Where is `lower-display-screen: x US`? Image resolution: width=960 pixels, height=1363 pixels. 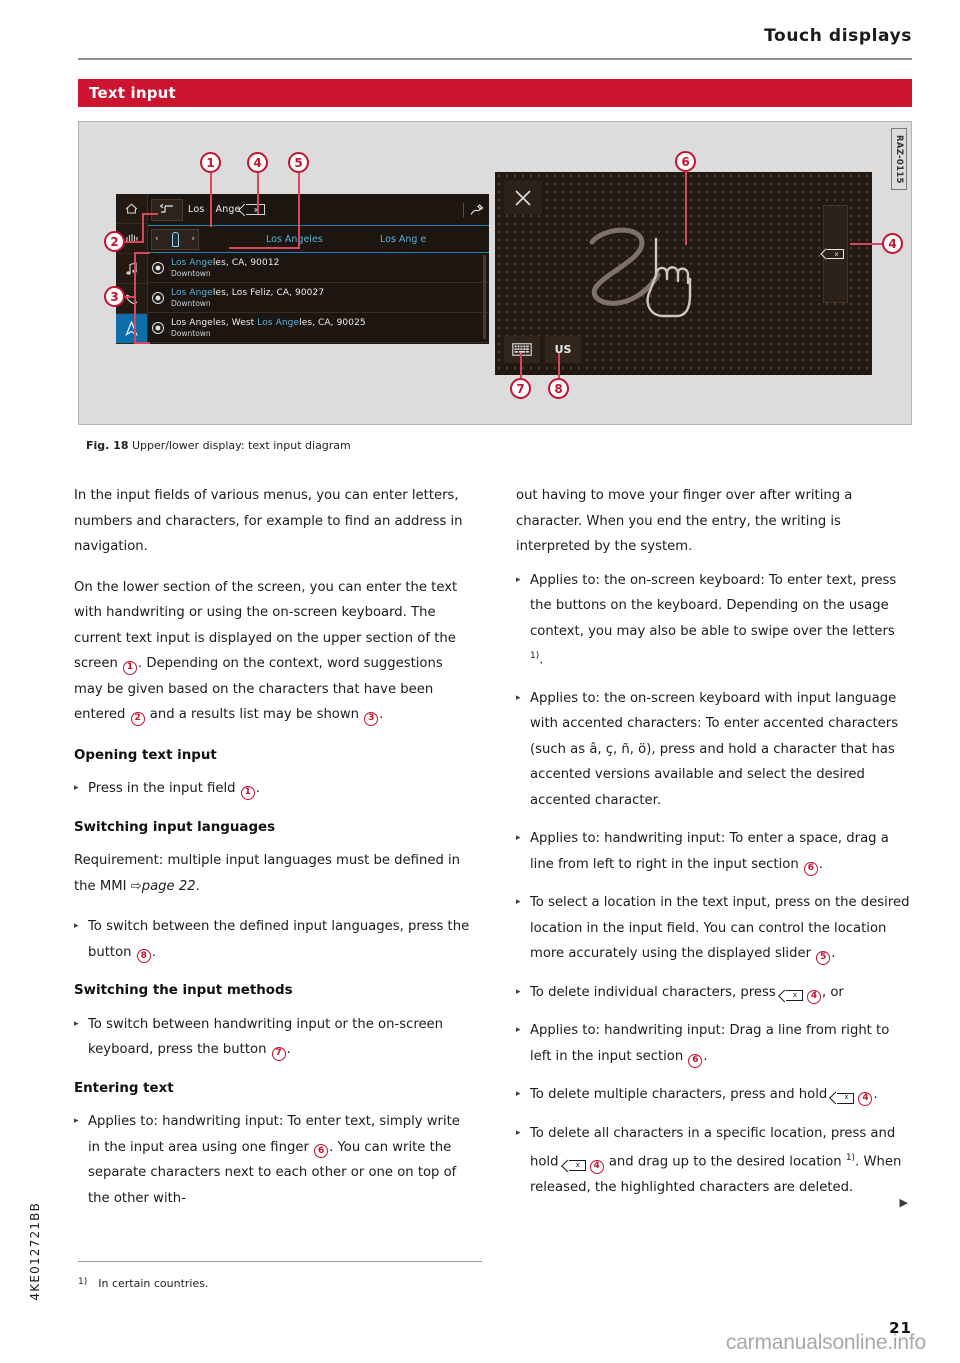
lower-display-screen: x US is located at coordinates (683, 273).